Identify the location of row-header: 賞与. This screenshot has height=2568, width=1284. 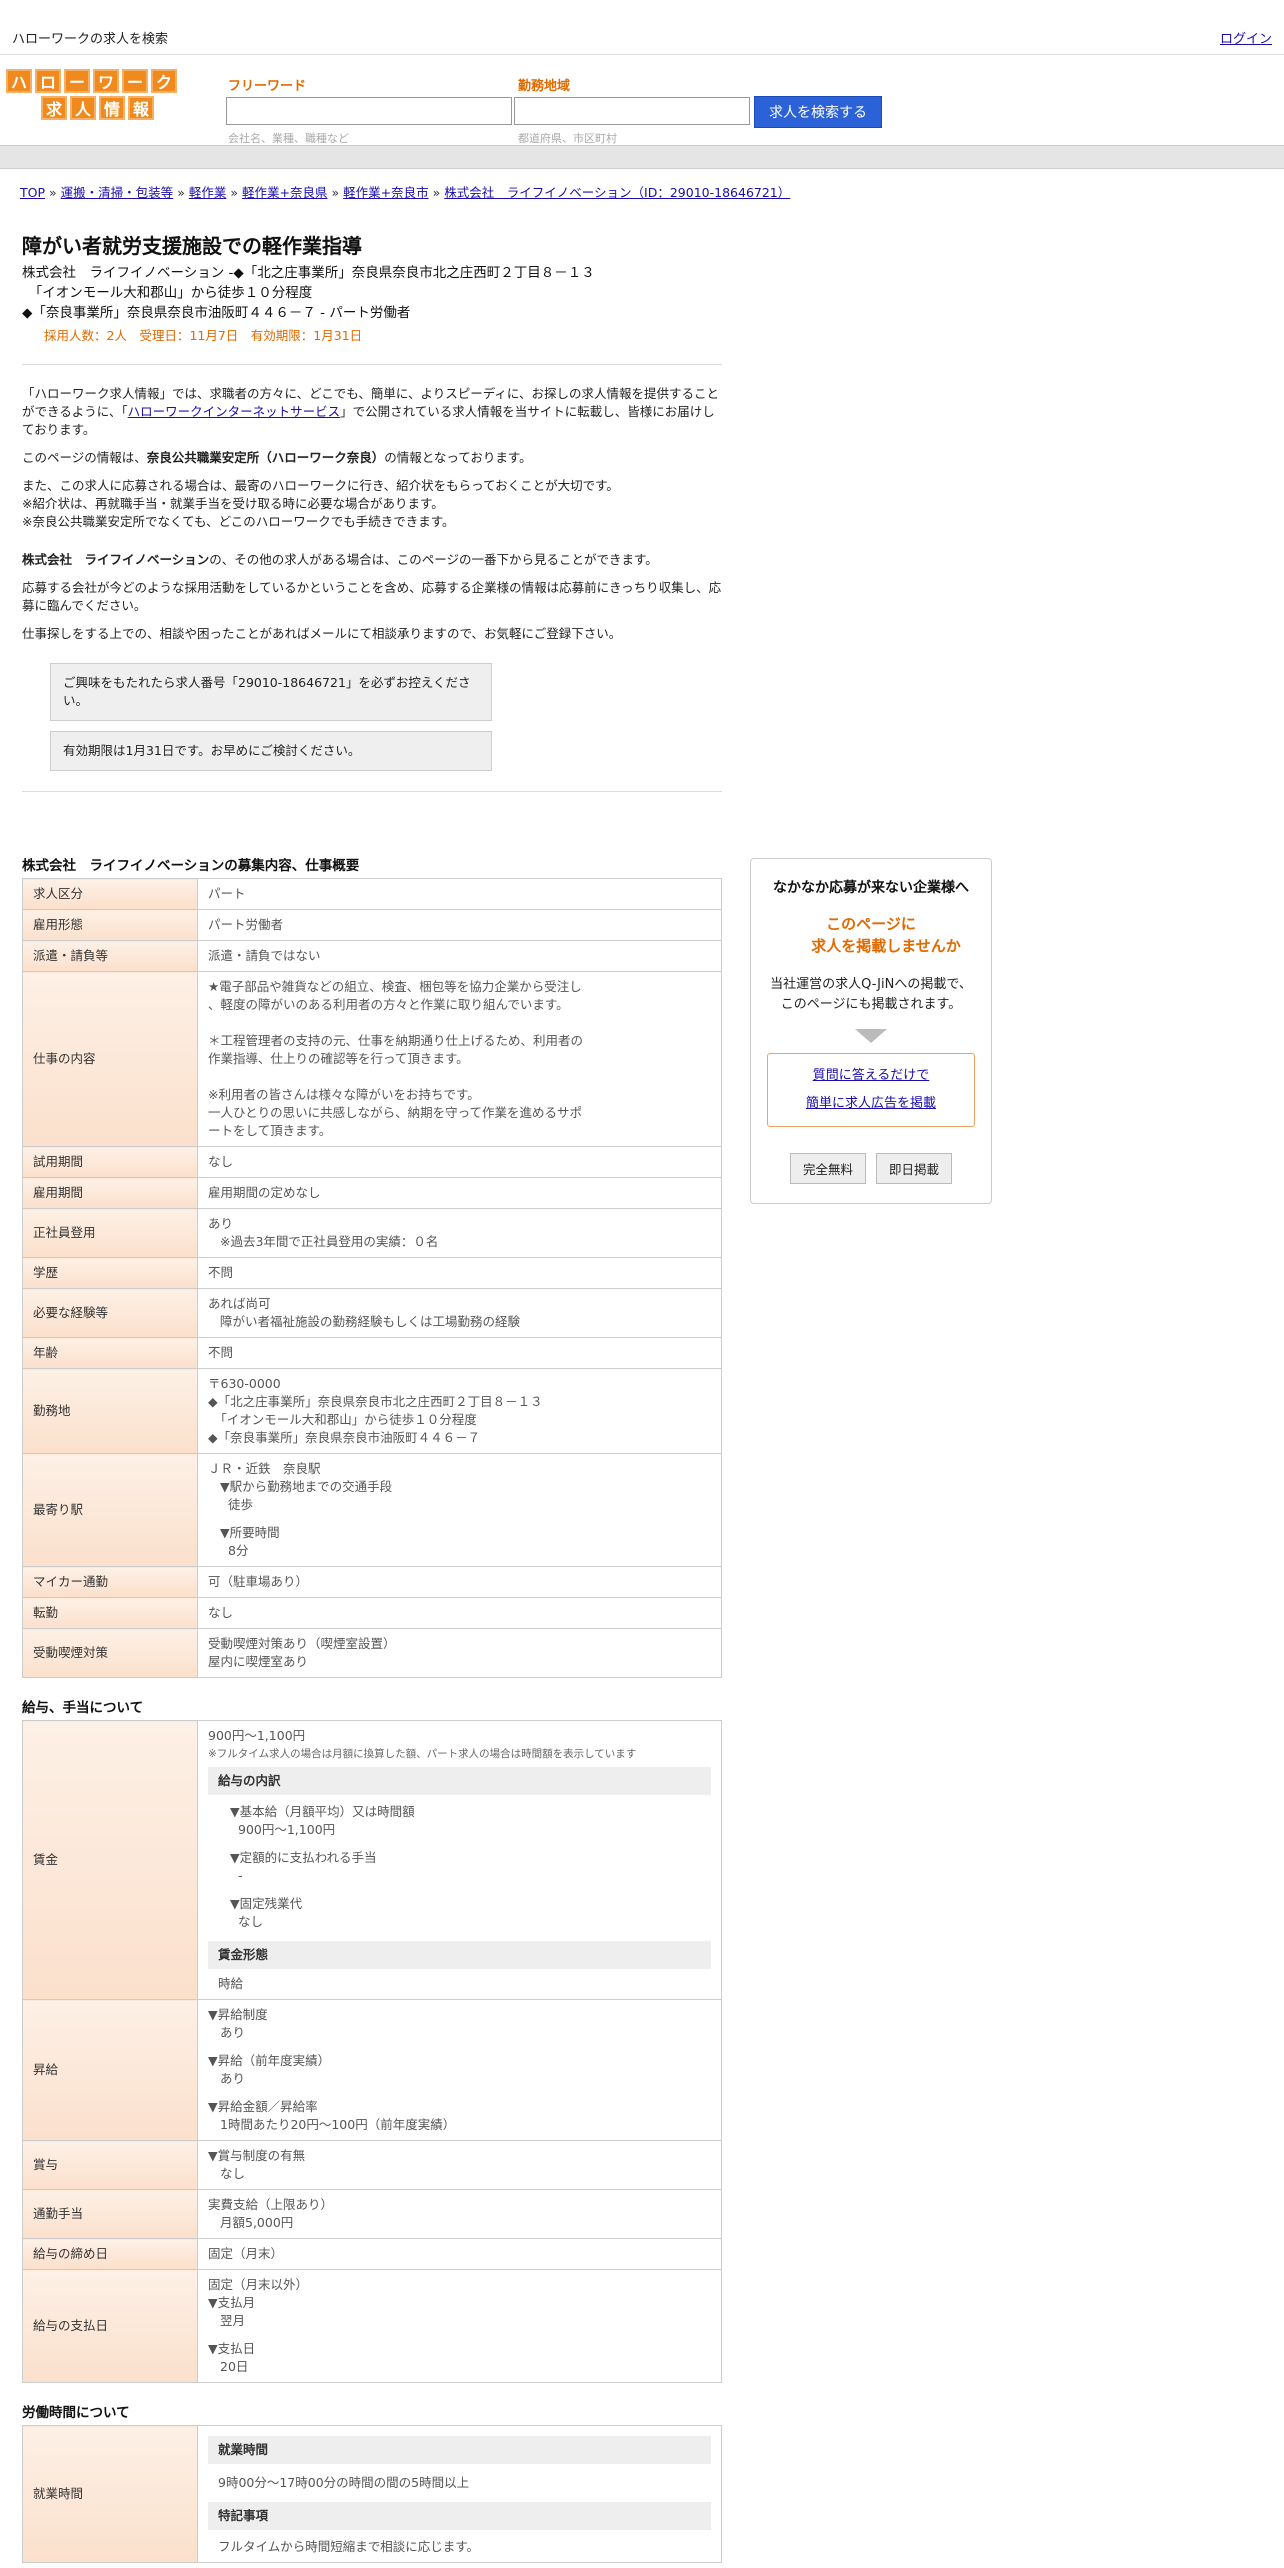
(110, 2165).